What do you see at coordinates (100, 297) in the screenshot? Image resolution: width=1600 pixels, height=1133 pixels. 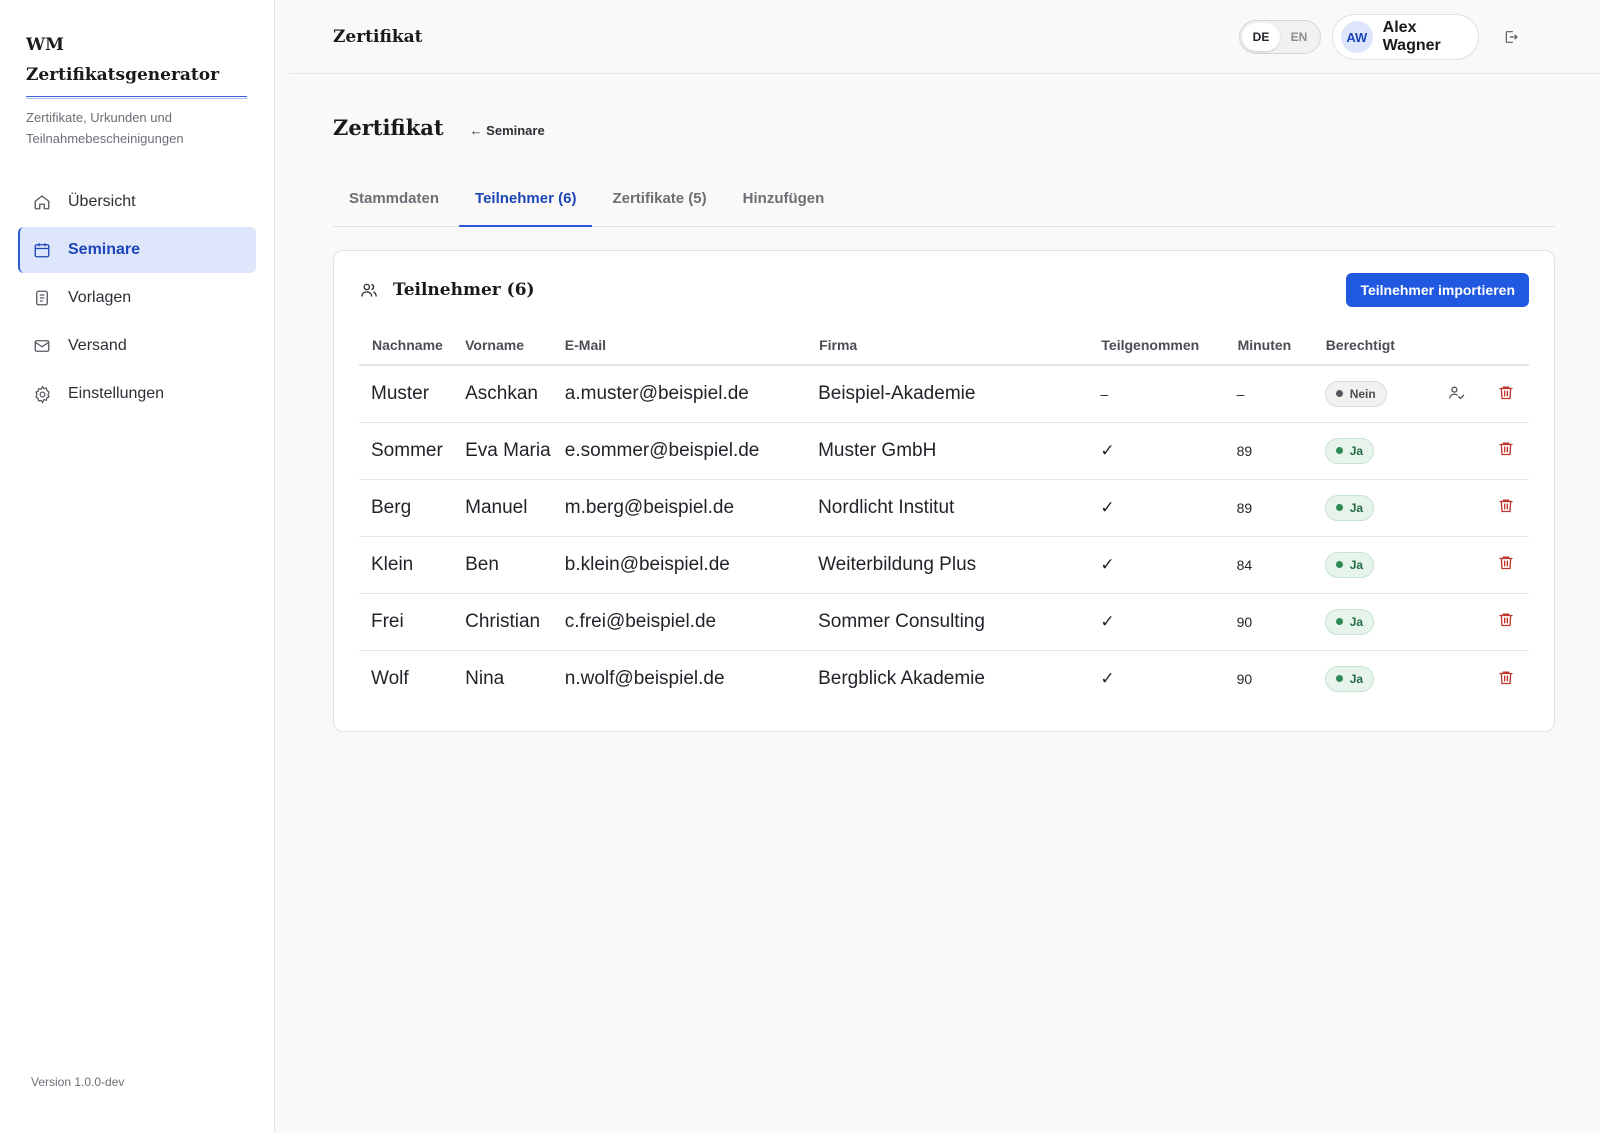 I see `sidebar-item-label: Vorlagen` at bounding box center [100, 297].